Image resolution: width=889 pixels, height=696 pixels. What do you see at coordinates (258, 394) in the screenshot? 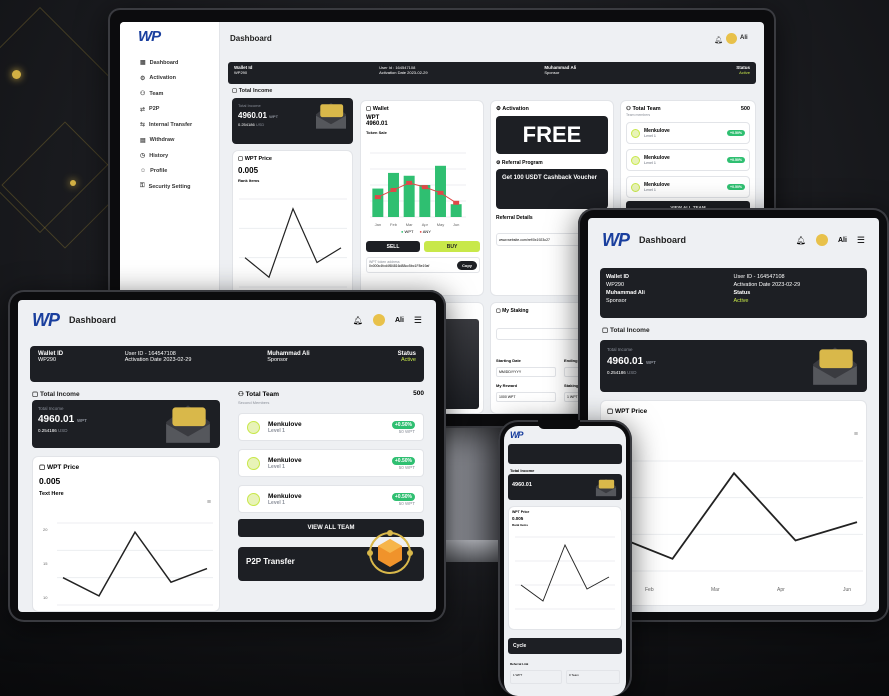
I see `team-title: ⚇ Total Team` at bounding box center [258, 394].